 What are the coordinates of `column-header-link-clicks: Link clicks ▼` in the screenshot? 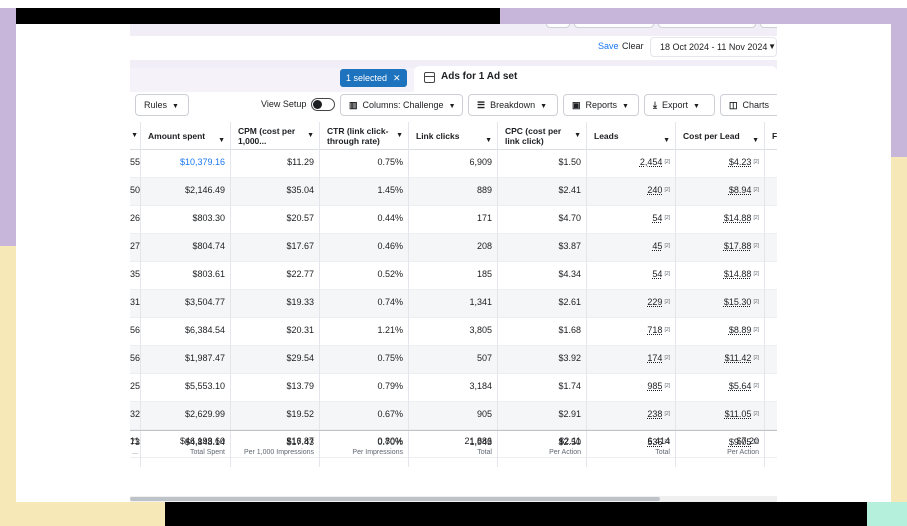 It's located at (453, 136).